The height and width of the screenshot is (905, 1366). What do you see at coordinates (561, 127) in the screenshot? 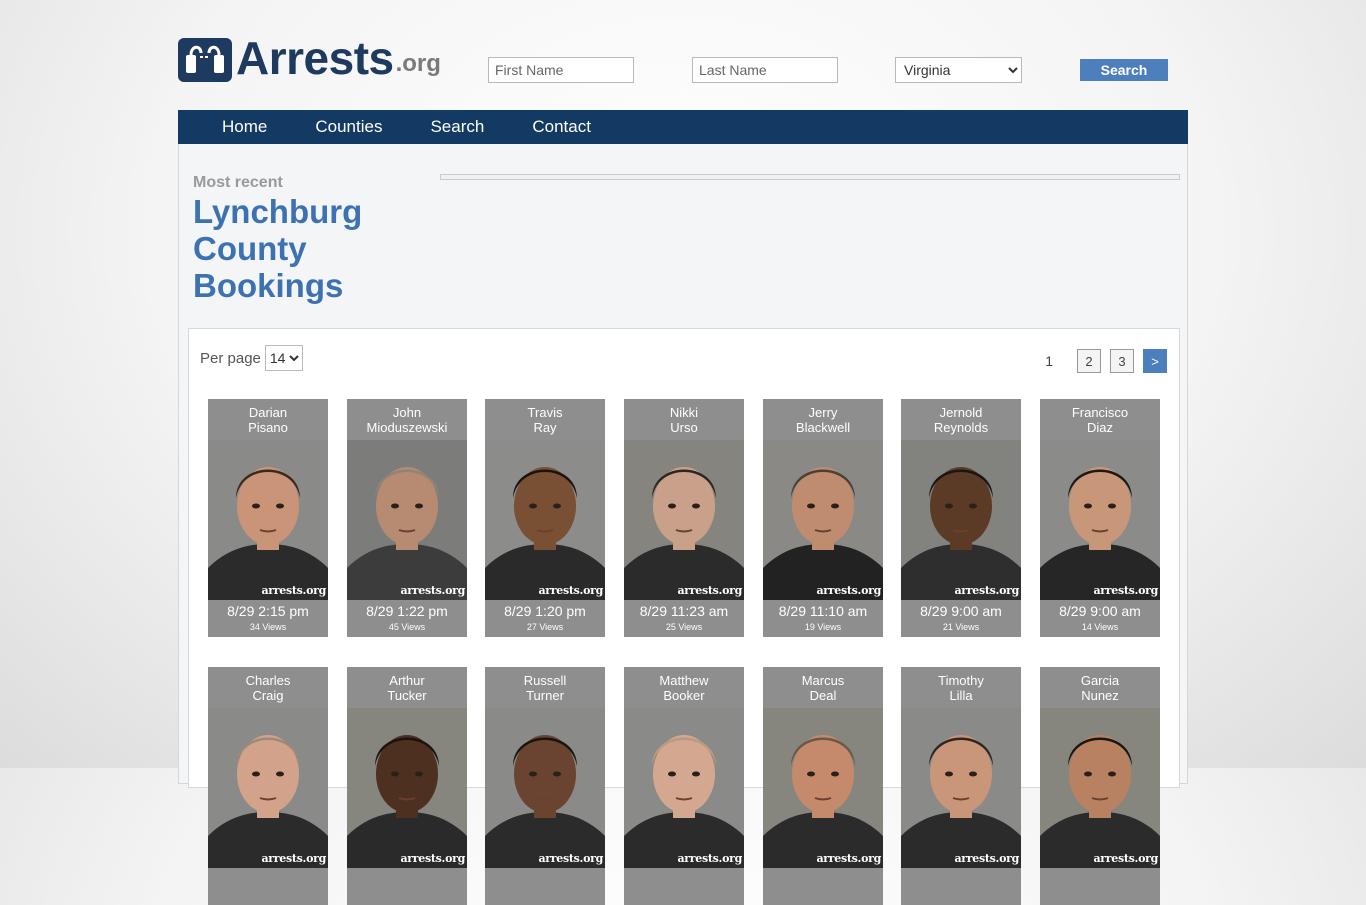
I see `nav-contact: Contact` at bounding box center [561, 127].